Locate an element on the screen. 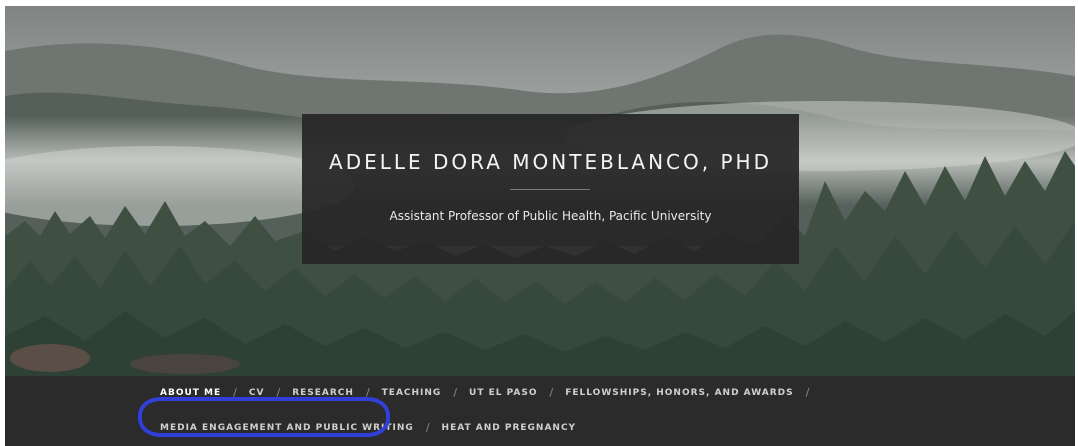 The width and height of the screenshot is (1078, 446). title-divider is located at coordinates (550, 189).